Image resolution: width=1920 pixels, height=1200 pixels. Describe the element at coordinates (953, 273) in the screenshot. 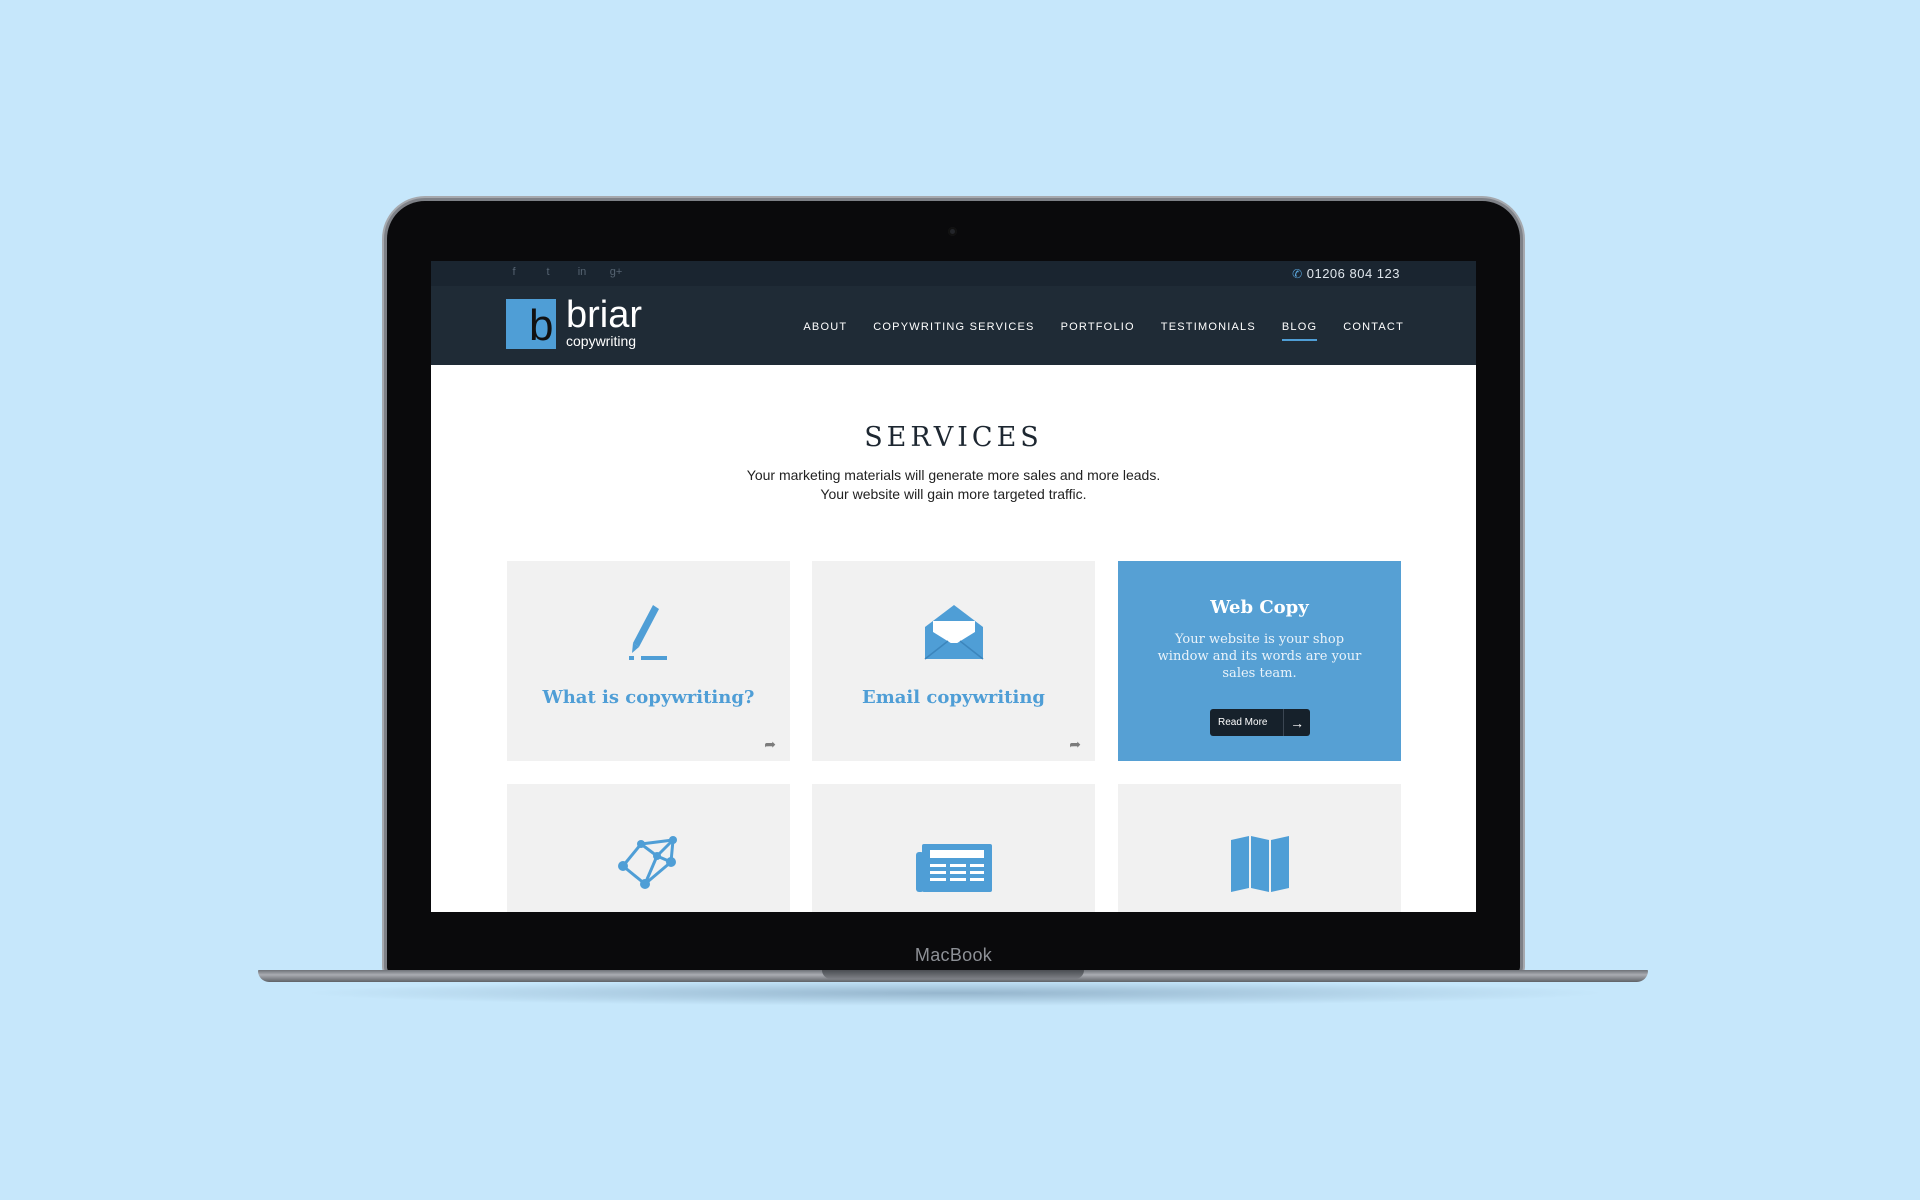

I see `top-bar: f t in g+ ✆ 01206 804 123` at that location.